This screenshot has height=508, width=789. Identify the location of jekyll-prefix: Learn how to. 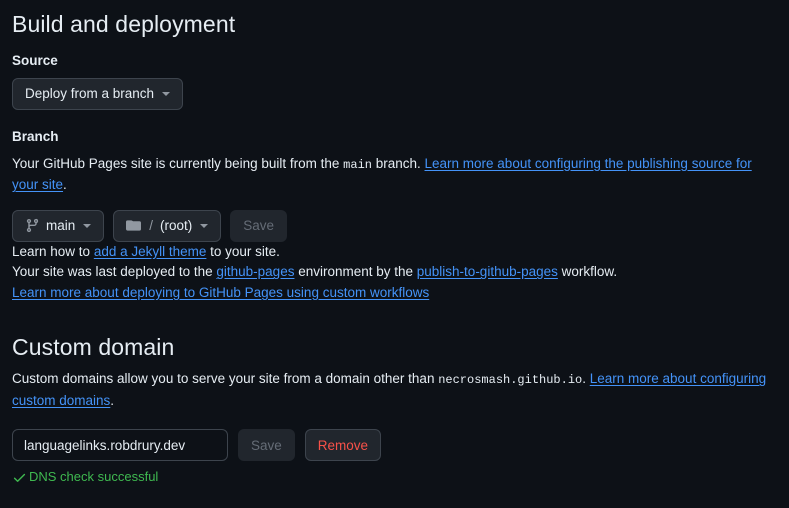
(53, 251).